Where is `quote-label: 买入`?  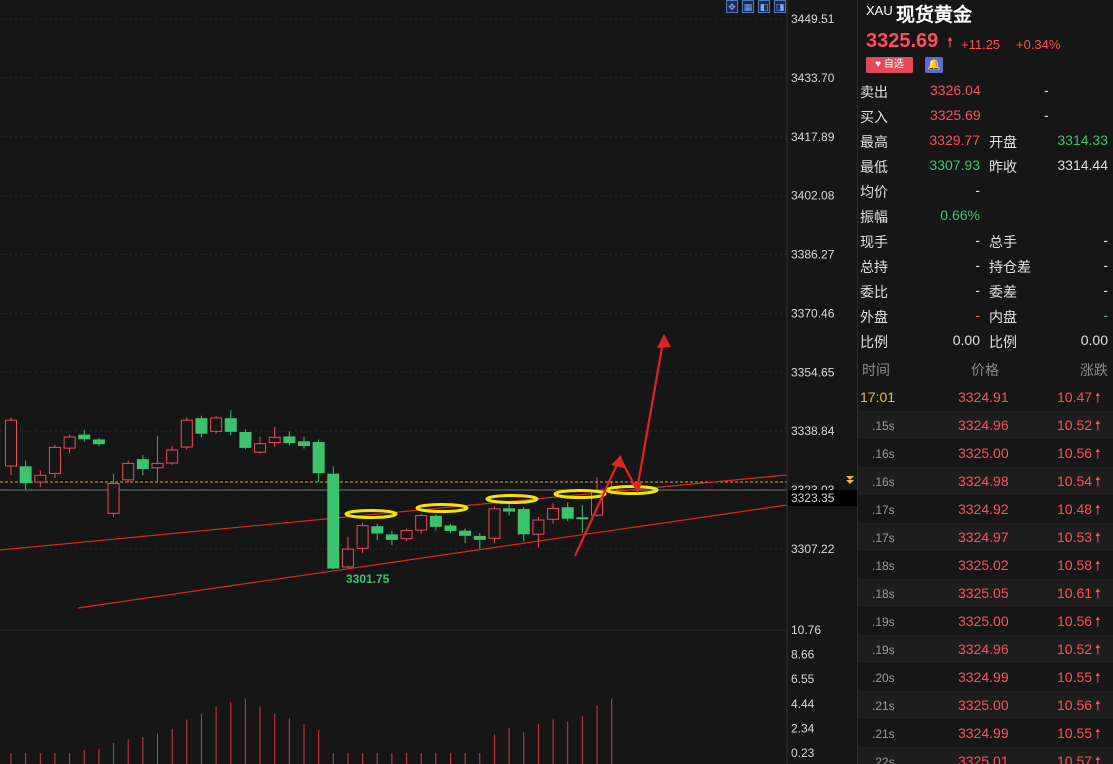
quote-label: 买入 is located at coordinates (874, 117).